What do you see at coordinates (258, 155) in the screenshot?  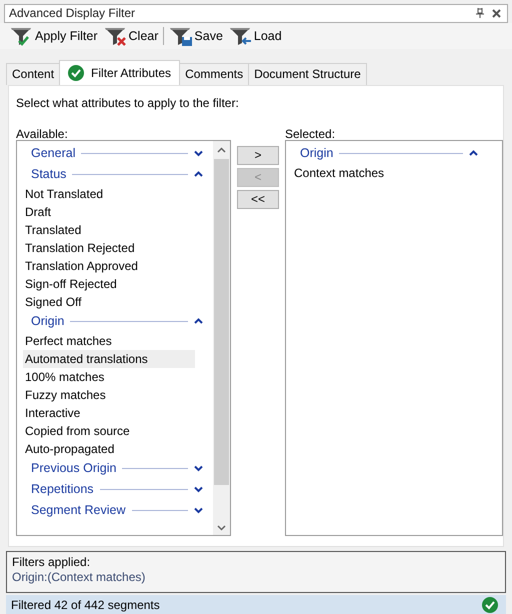 I see `move-button: >` at bounding box center [258, 155].